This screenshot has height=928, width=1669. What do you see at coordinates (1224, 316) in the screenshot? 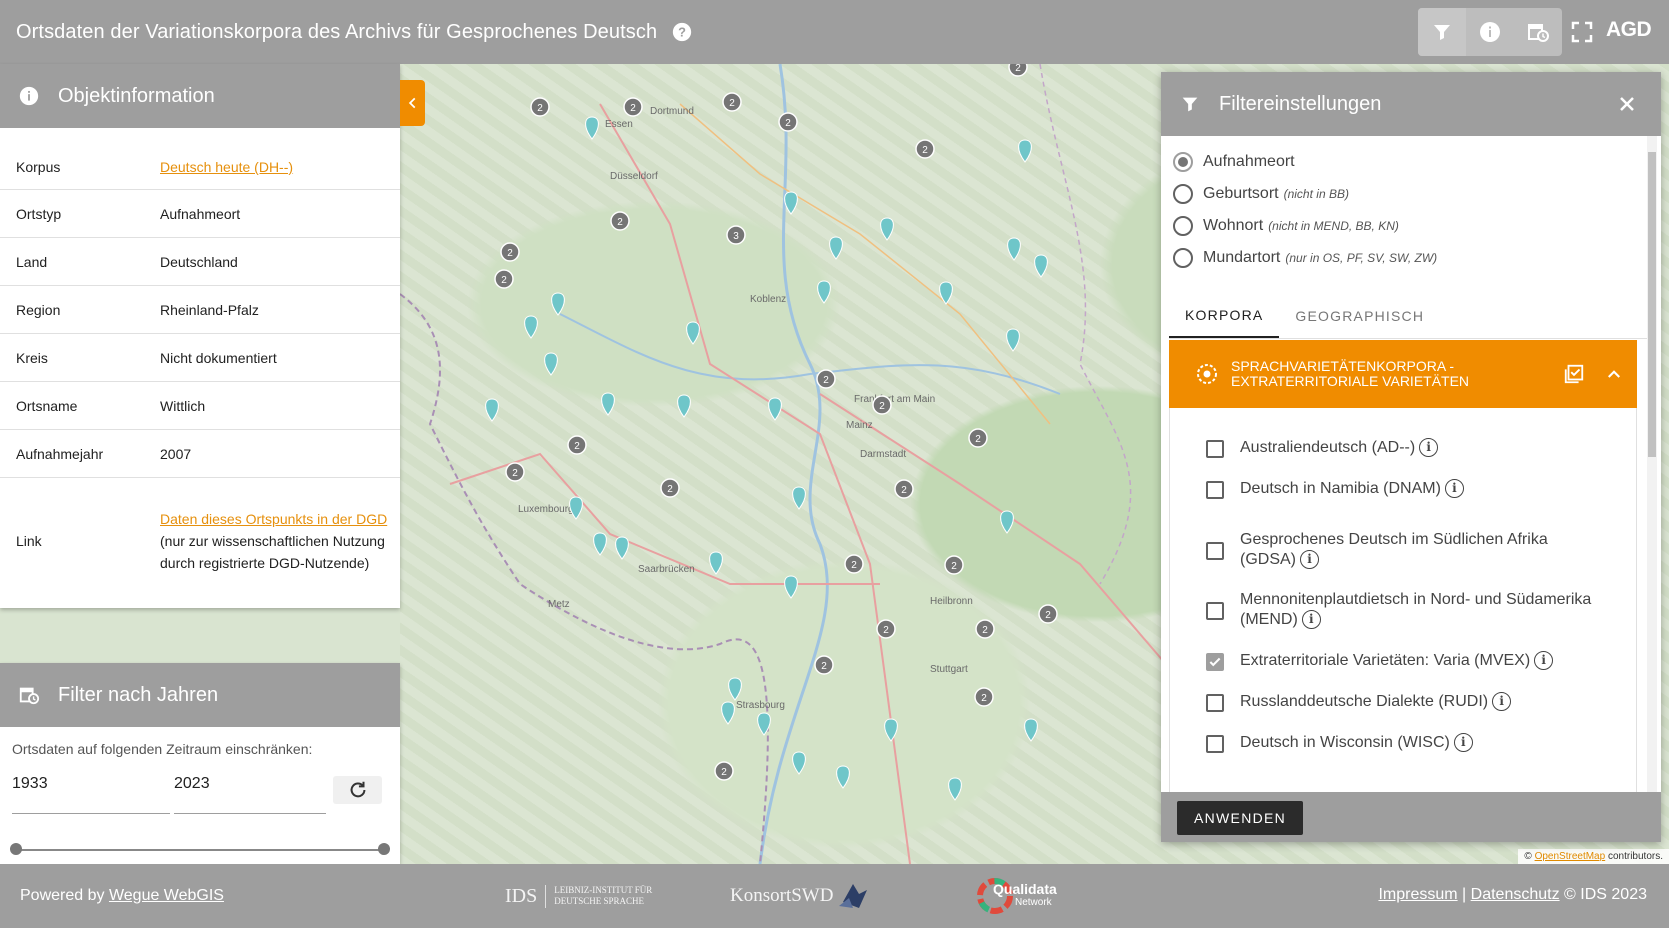
I see `tab-korpora: KORPORA` at bounding box center [1224, 316].